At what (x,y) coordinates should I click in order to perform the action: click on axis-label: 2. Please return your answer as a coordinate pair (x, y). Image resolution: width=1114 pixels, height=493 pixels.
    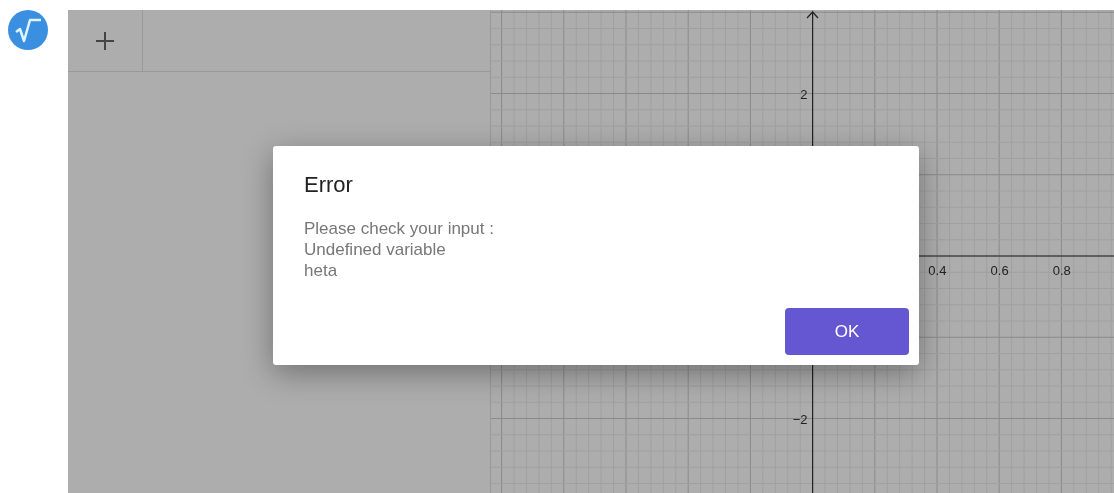
    Looking at the image, I should click on (804, 94).